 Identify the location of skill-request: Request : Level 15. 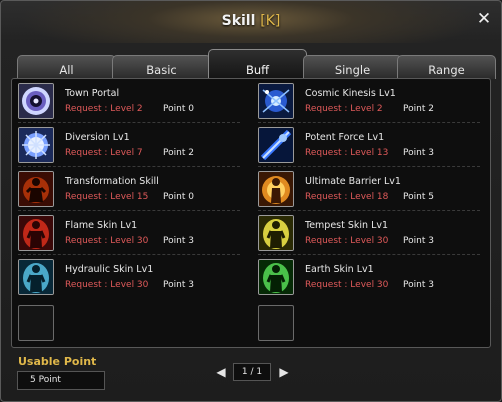
(107, 197).